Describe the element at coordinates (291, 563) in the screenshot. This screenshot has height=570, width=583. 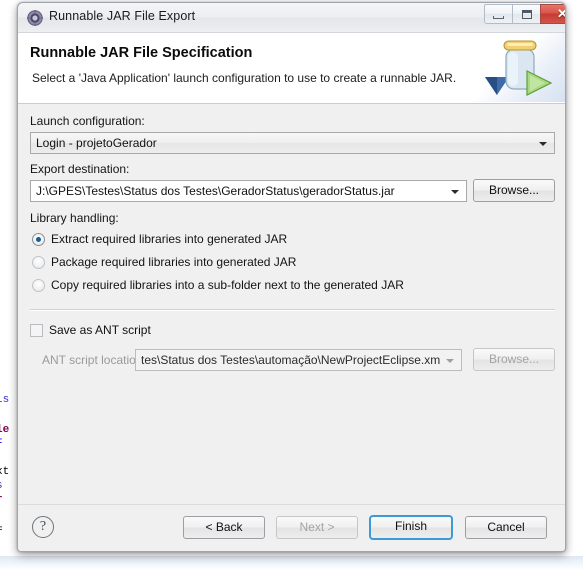
I see `desktop-background` at that location.